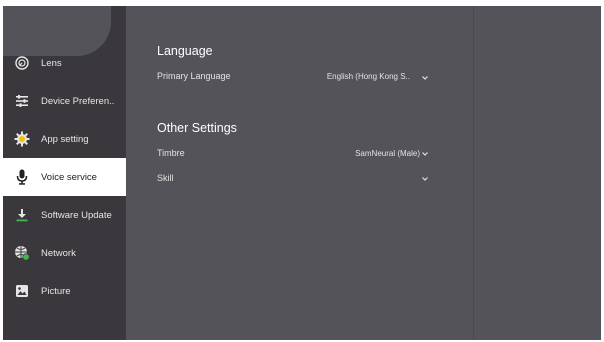 This screenshot has width=604, height=342. What do you see at coordinates (64, 63) in the screenshot?
I see `sidebar-item-lens: Lens` at bounding box center [64, 63].